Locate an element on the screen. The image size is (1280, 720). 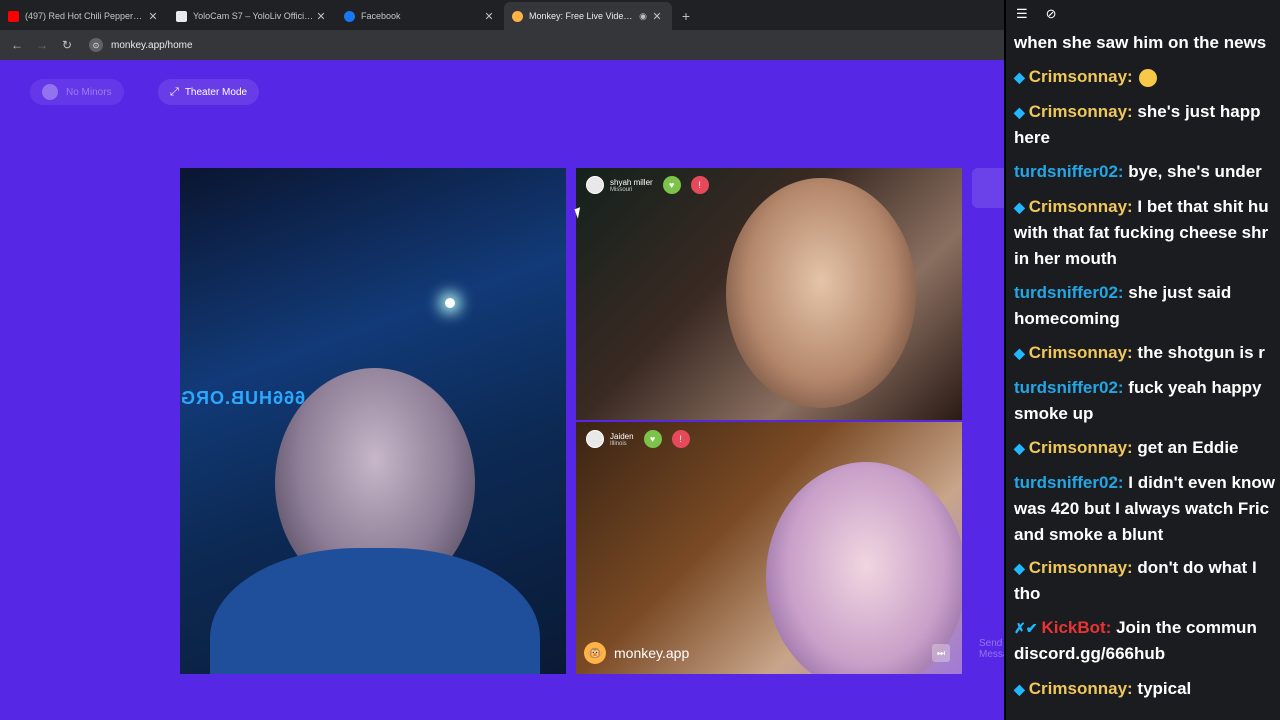
chat-message: turdsniffer02: she just said homecoming is located at coordinates (1147, 306).